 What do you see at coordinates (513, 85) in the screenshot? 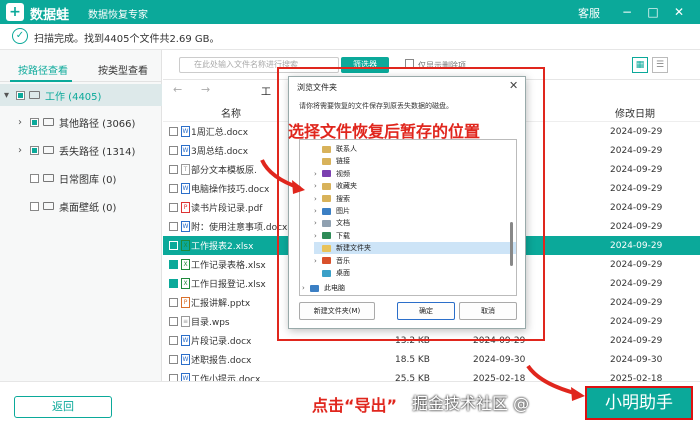
I see `dialog-close-icon: ✕` at bounding box center [513, 85].